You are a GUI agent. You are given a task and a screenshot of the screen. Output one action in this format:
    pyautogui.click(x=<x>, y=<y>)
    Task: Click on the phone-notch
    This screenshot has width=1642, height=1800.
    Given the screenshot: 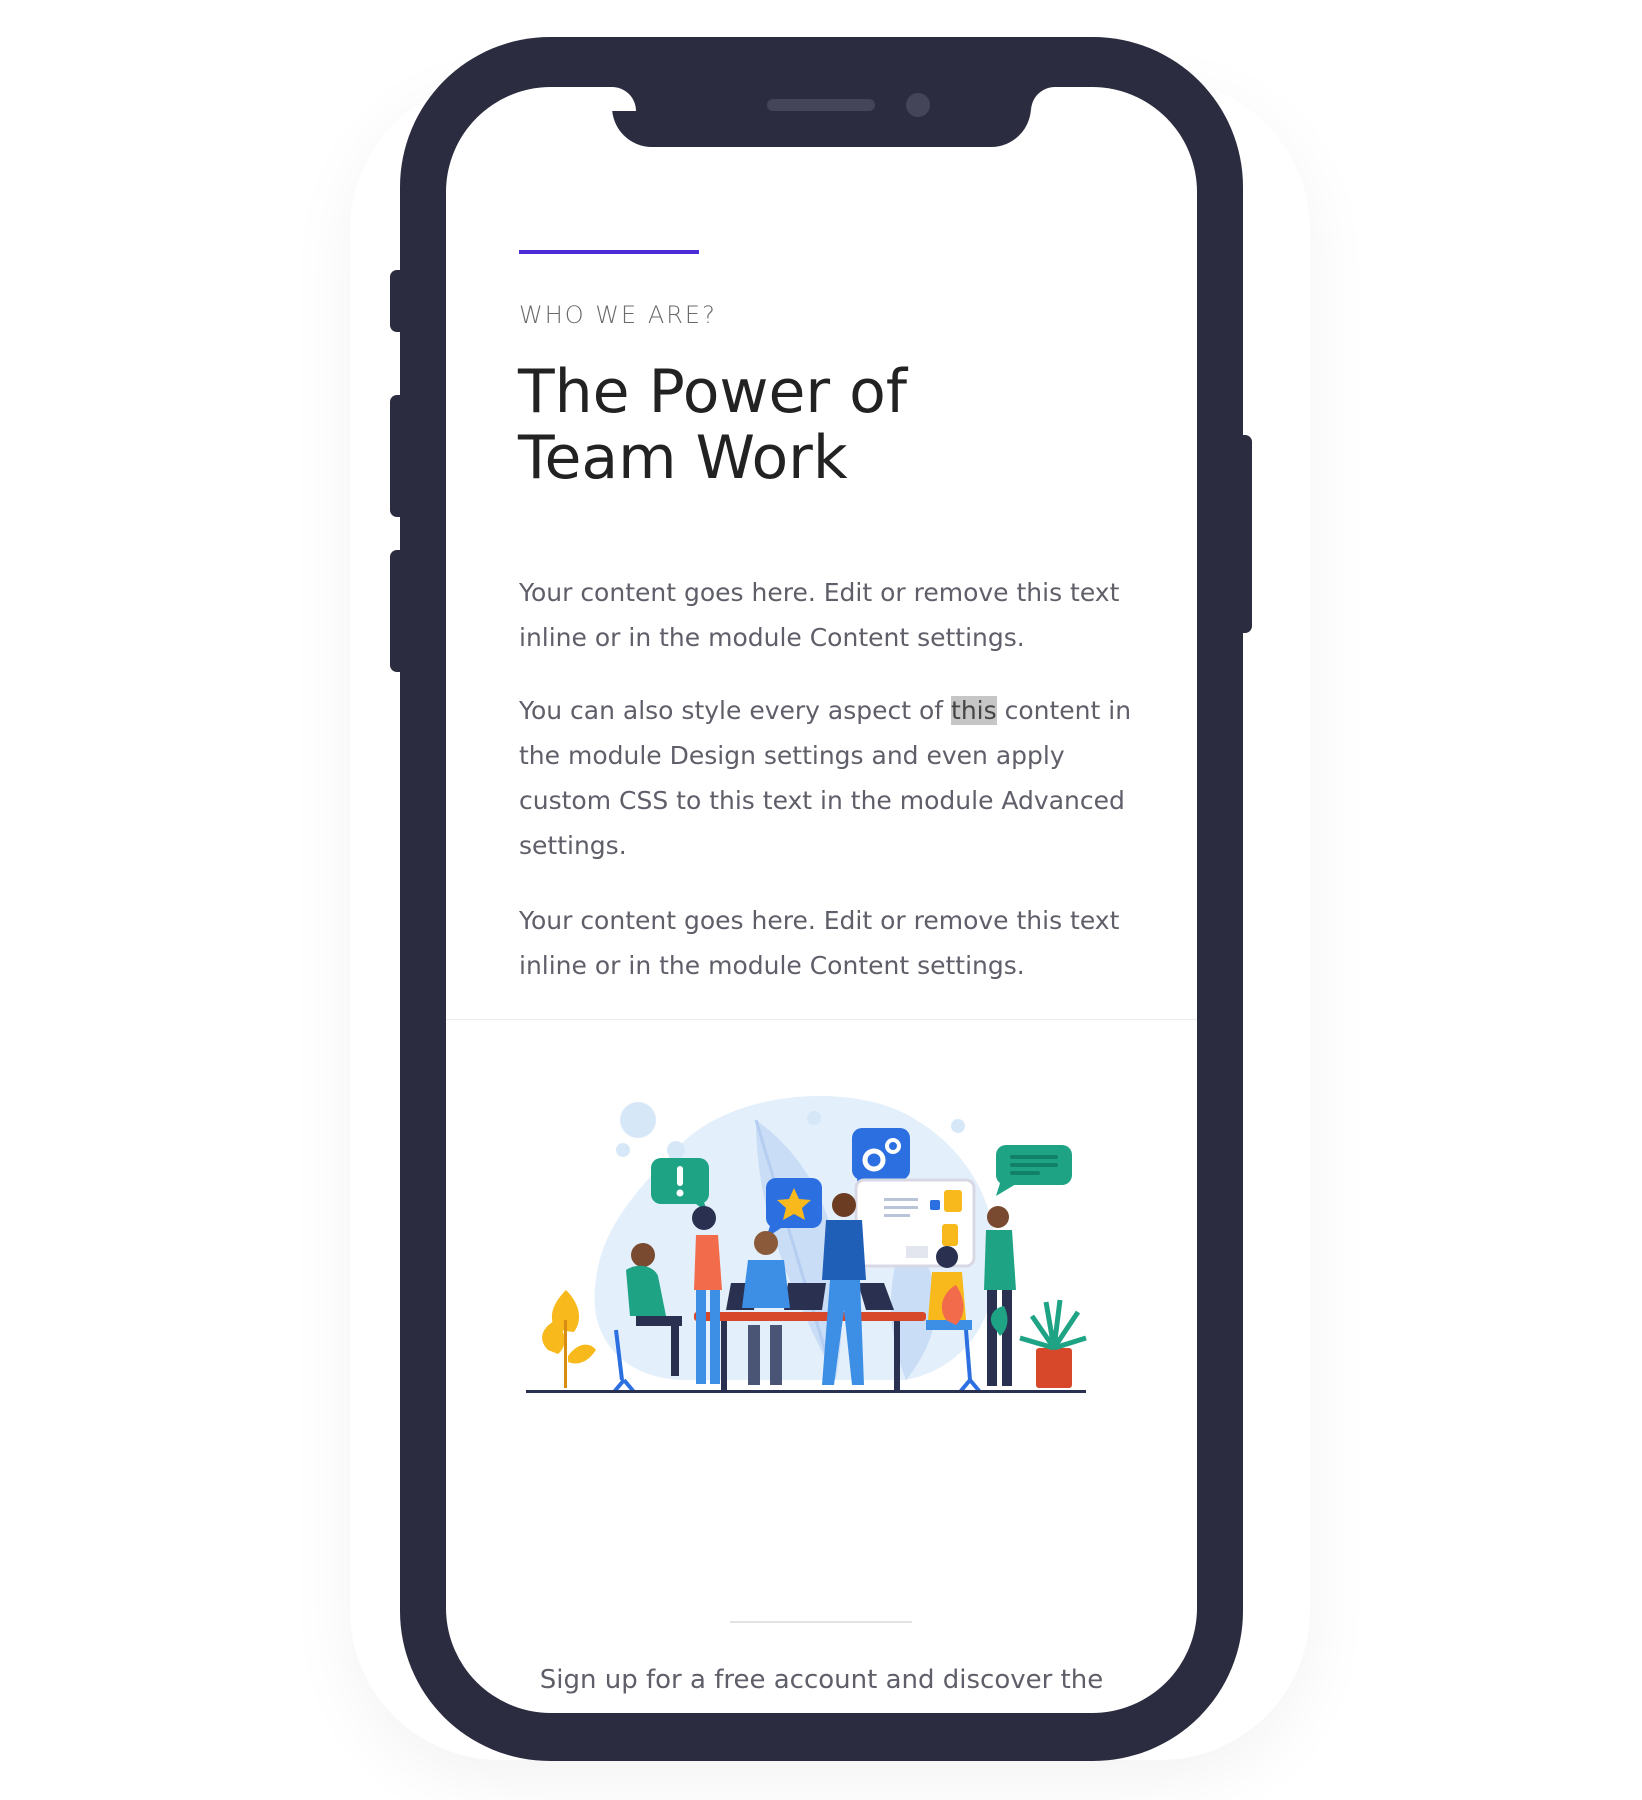 What is the action you would take?
    pyautogui.click(x=821, y=117)
    